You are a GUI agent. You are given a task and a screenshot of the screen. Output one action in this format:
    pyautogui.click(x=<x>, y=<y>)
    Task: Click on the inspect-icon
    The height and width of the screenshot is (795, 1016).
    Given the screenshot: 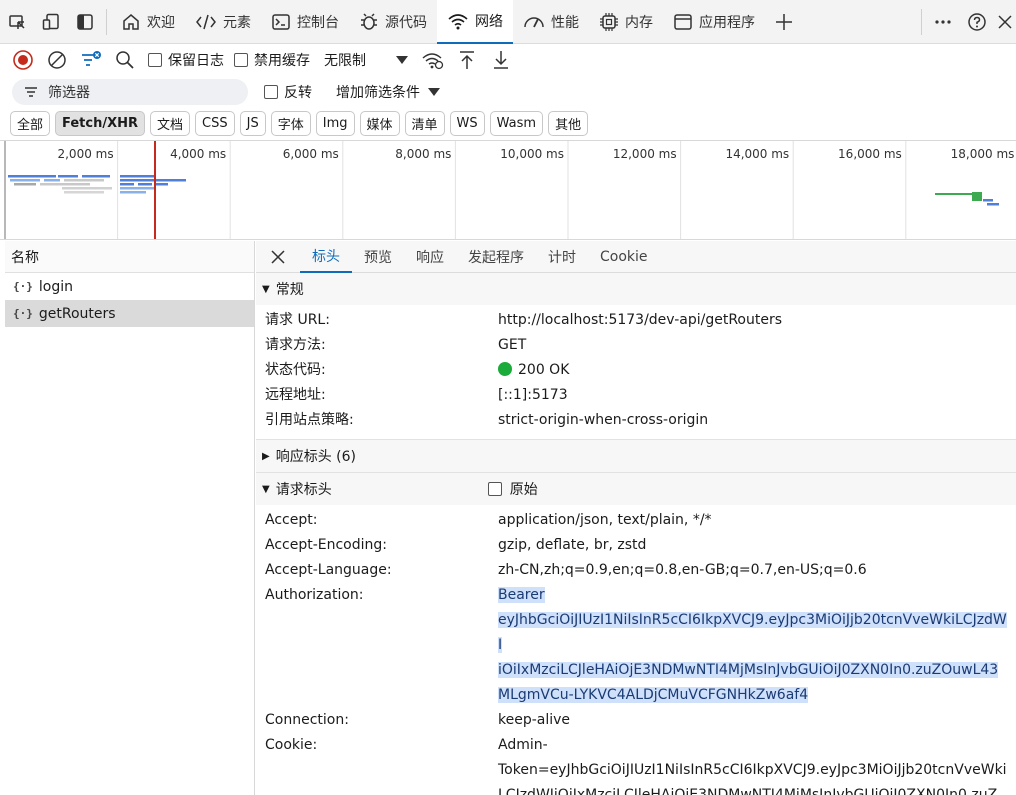 What is the action you would take?
    pyautogui.click(x=17, y=22)
    